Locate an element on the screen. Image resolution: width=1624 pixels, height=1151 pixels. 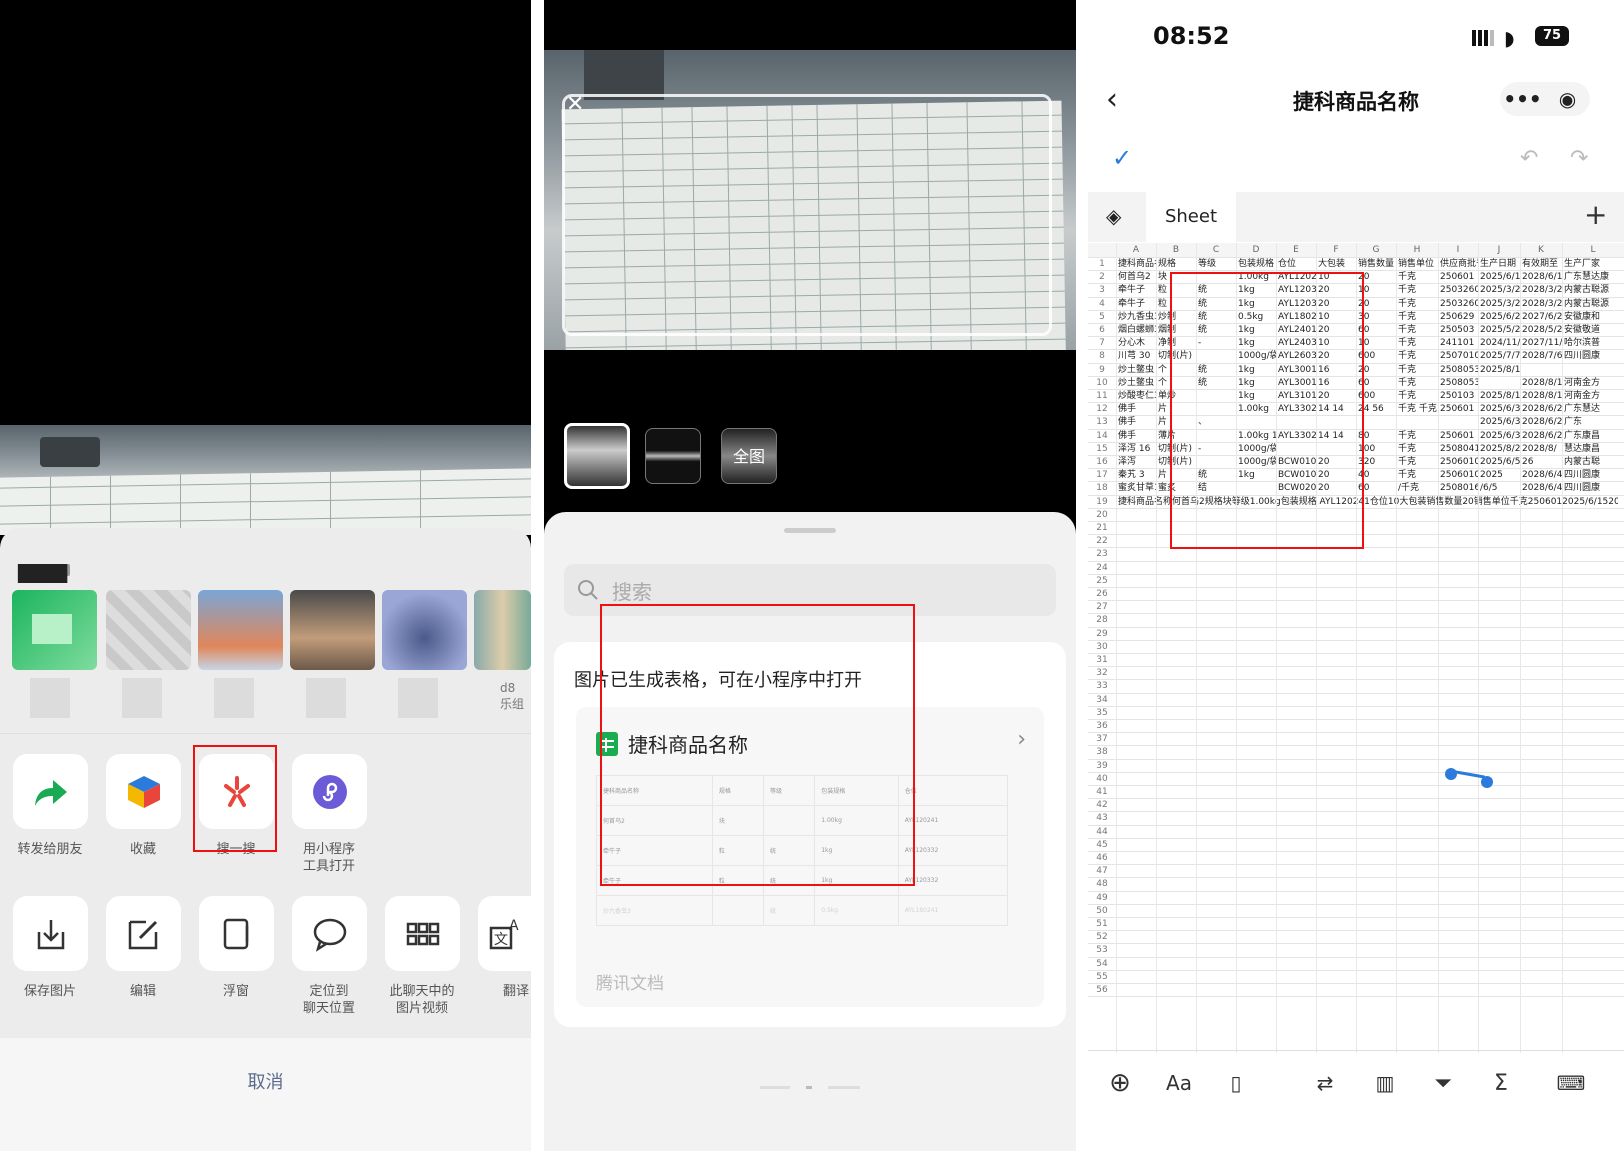
locate-chat-button is located at coordinates (329, 933).